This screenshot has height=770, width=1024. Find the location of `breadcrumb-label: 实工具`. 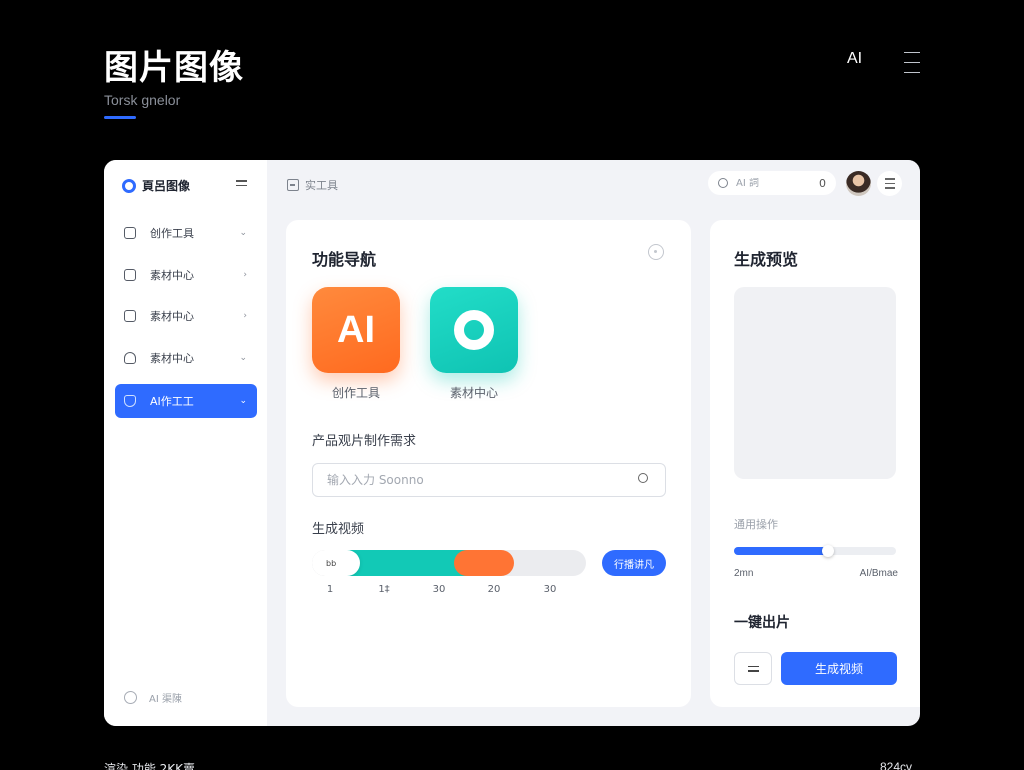

breadcrumb-label: 实工具 is located at coordinates (321, 185).